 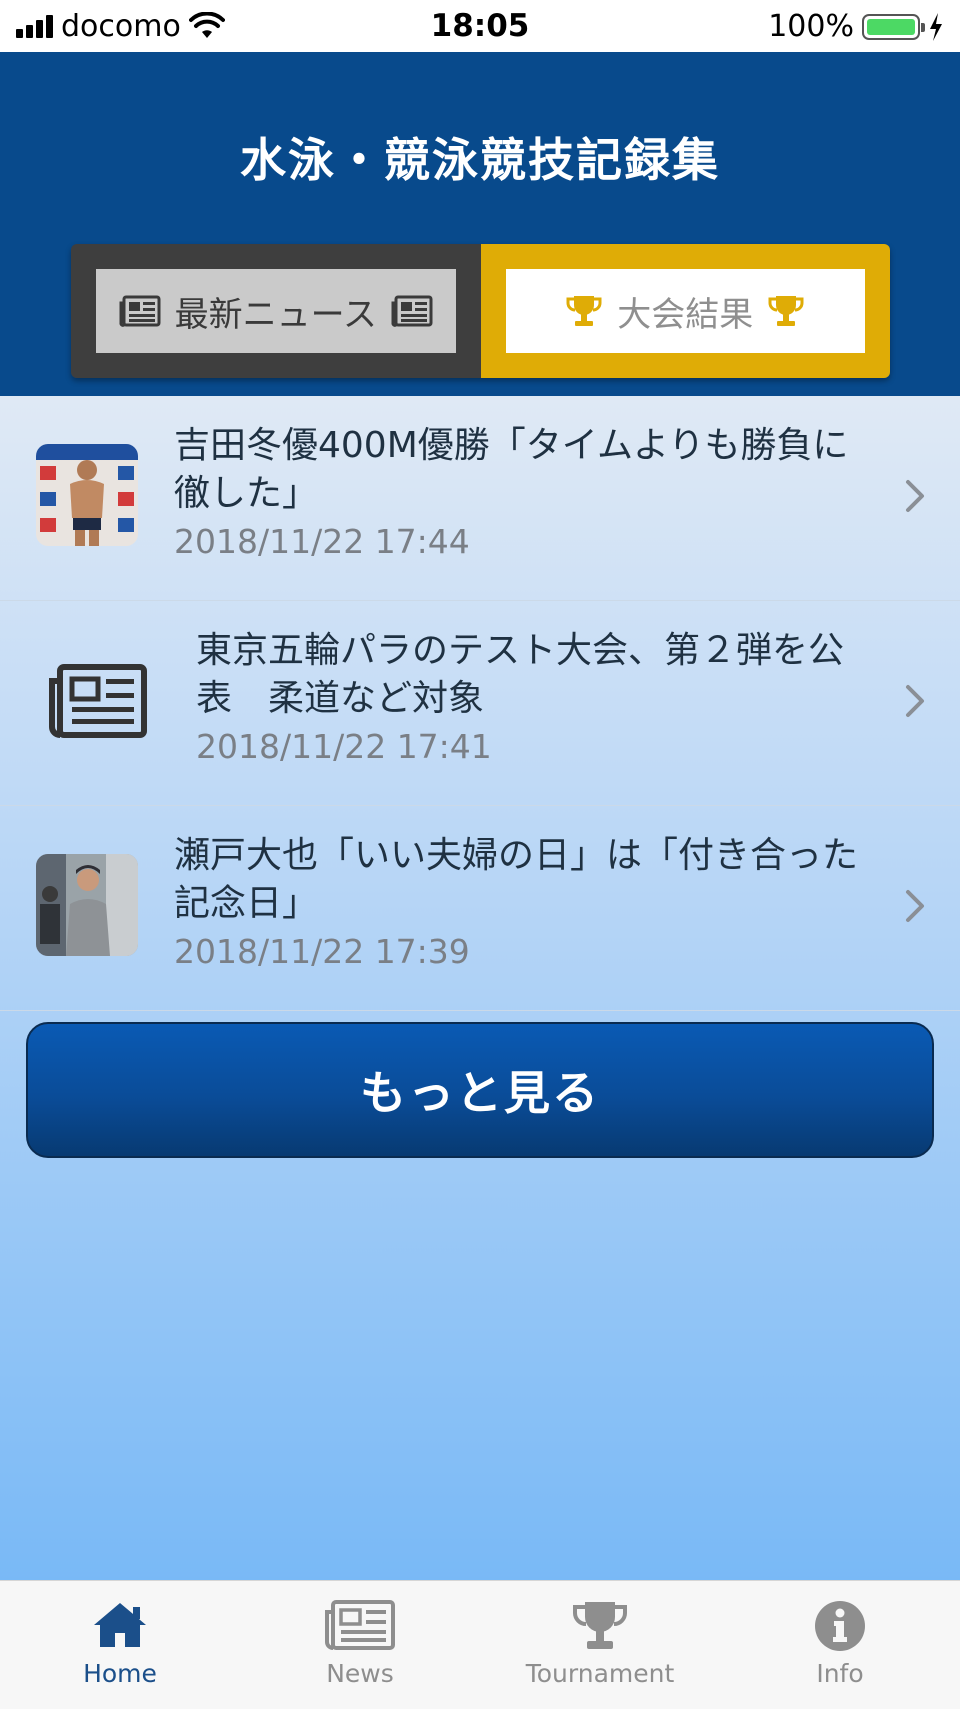 I want to click on charging-bolt-icon, so click(x=936, y=26).